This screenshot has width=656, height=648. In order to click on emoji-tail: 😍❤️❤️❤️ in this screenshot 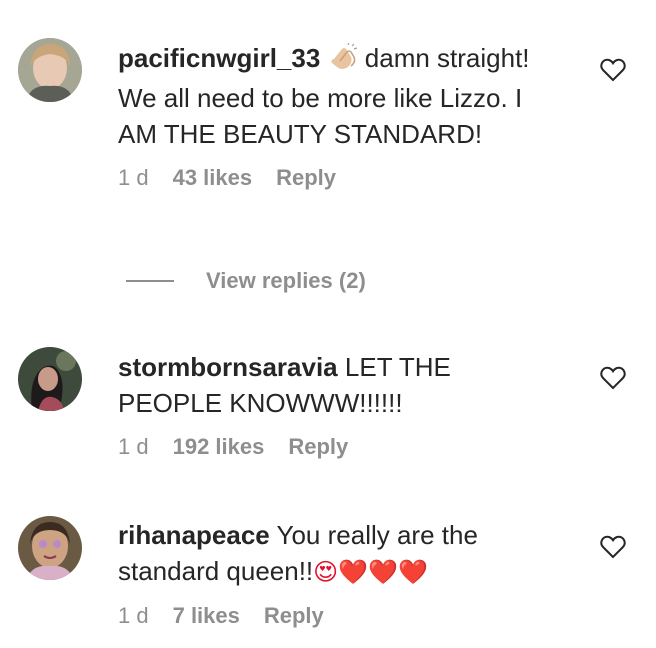, I will do `click(370, 572)`.